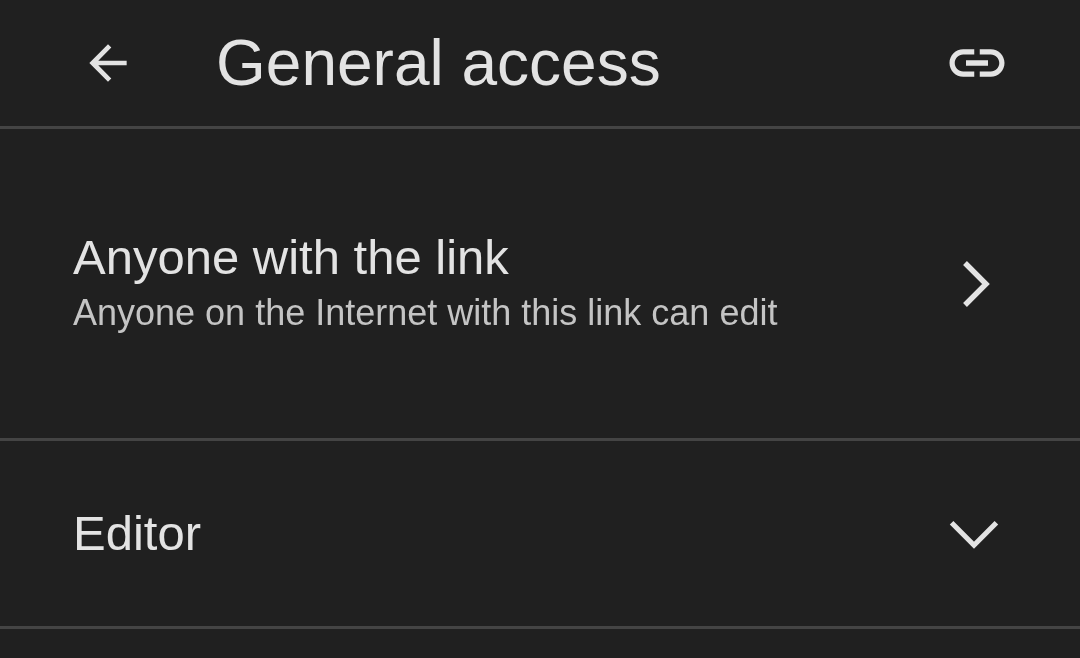 This screenshot has height=658, width=1080. What do you see at coordinates (291, 257) in the screenshot?
I see `access-title: Anyone with the link` at bounding box center [291, 257].